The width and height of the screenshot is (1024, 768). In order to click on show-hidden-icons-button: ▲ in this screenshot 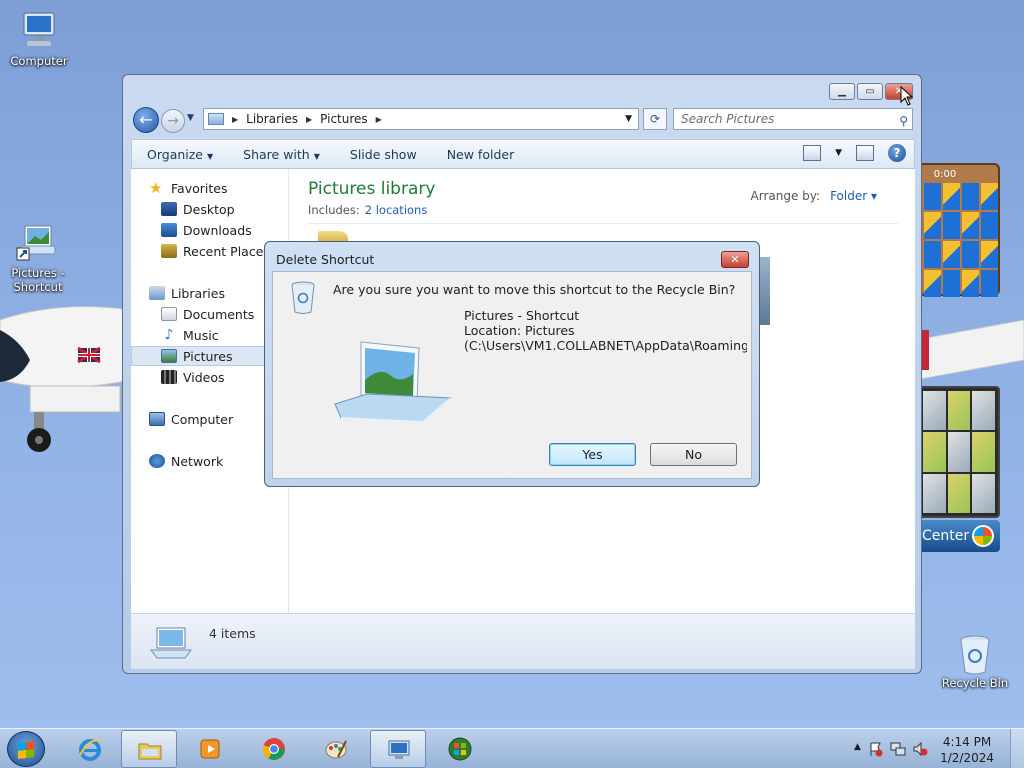, I will do `click(857, 747)`.